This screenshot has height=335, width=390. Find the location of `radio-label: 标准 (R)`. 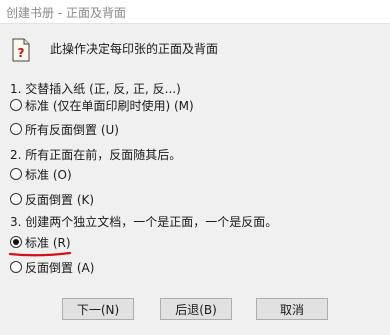

radio-label: 标准 (R) is located at coordinates (48, 242).